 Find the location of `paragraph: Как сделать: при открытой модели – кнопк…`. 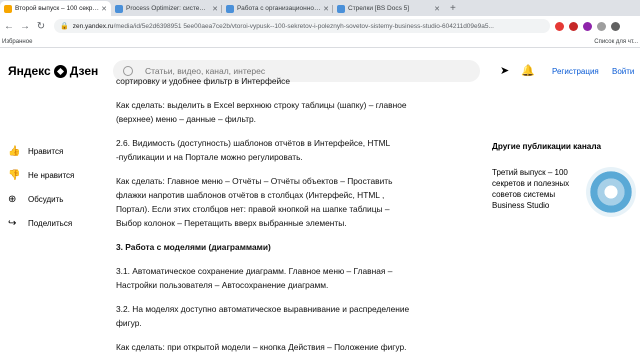

paragraph: Как сделать: при открытой модели – кнопк… is located at coordinates (261, 347).